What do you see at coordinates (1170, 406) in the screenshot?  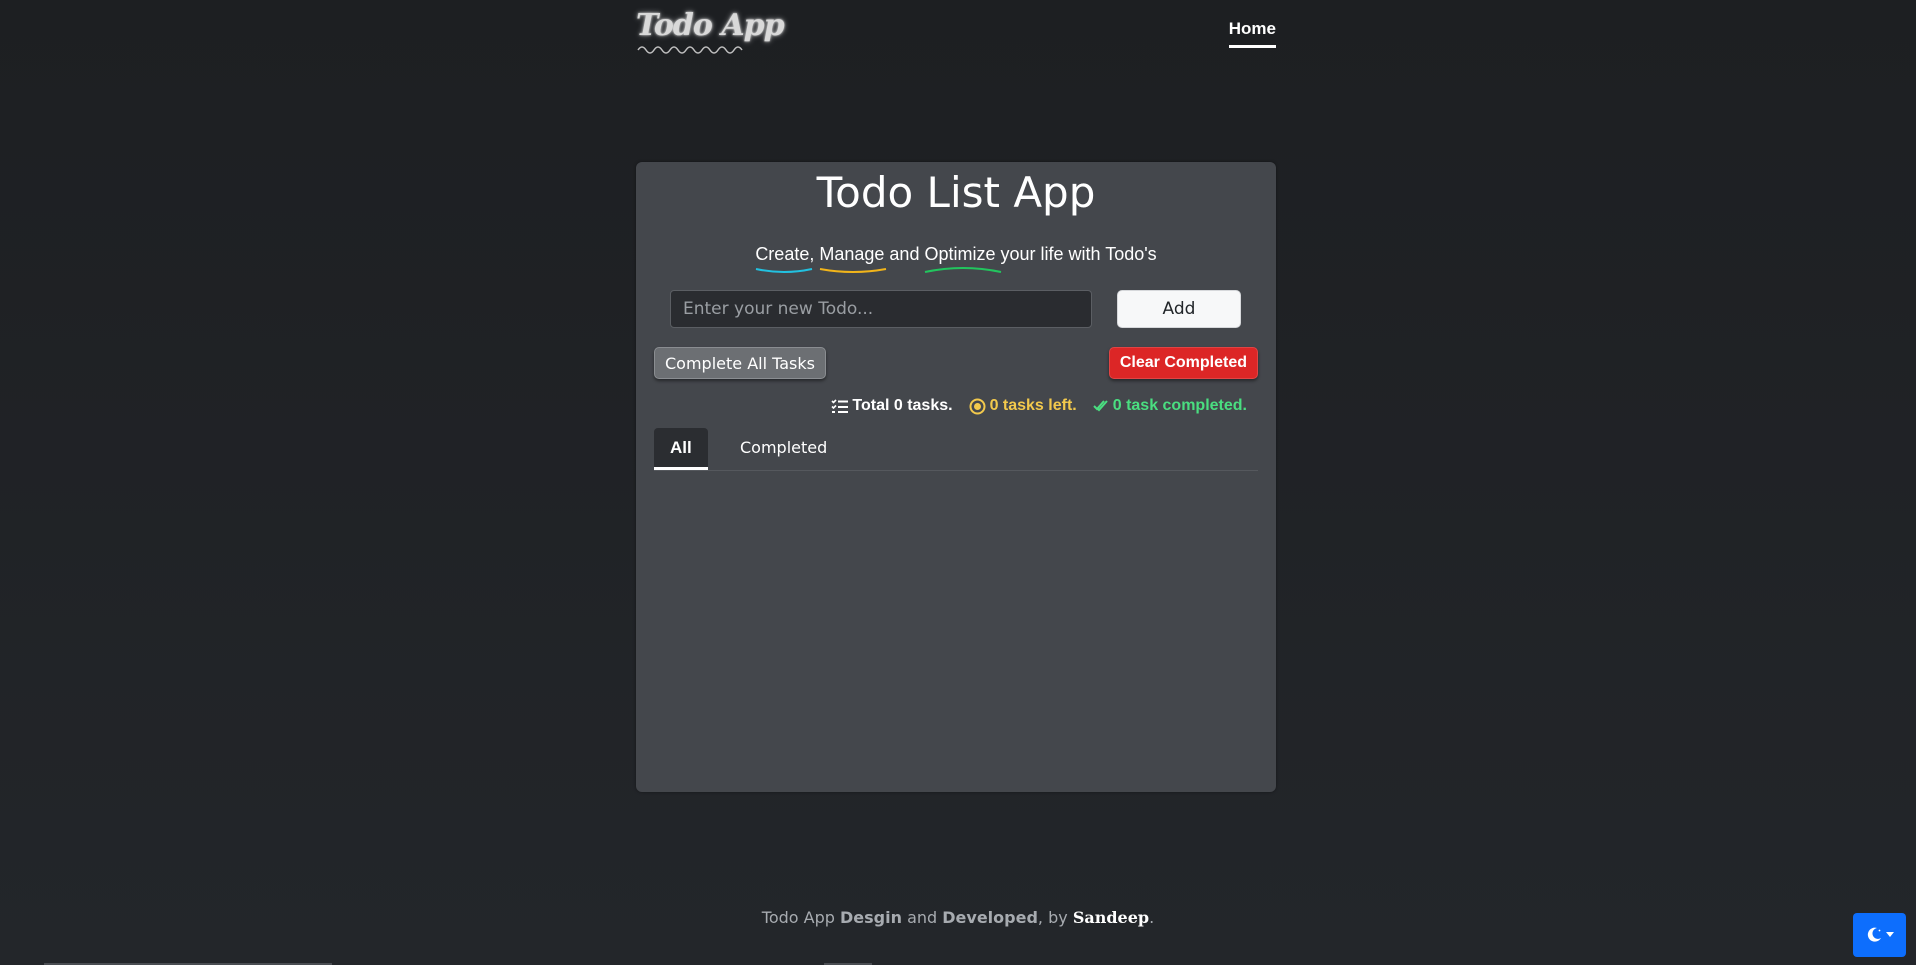 I see `stat-completed: 0 task completed.` at bounding box center [1170, 406].